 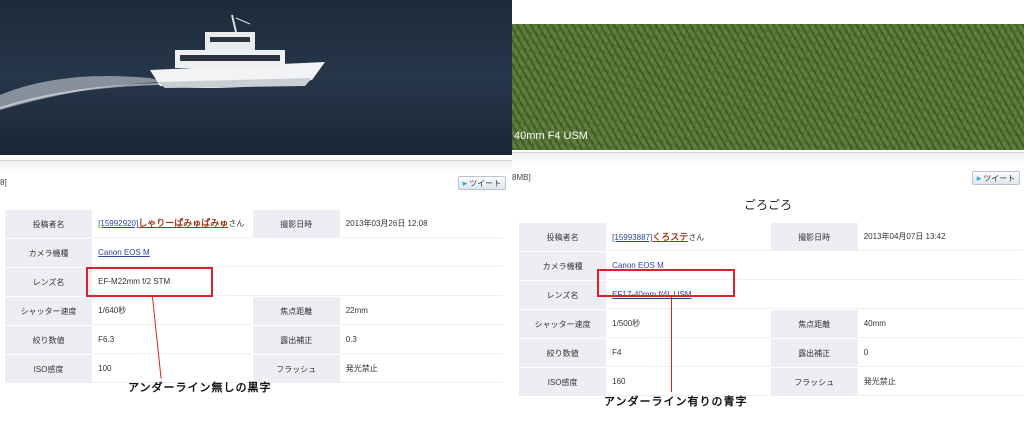 I want to click on poster-id-link: [15993887], so click(x=632, y=237).